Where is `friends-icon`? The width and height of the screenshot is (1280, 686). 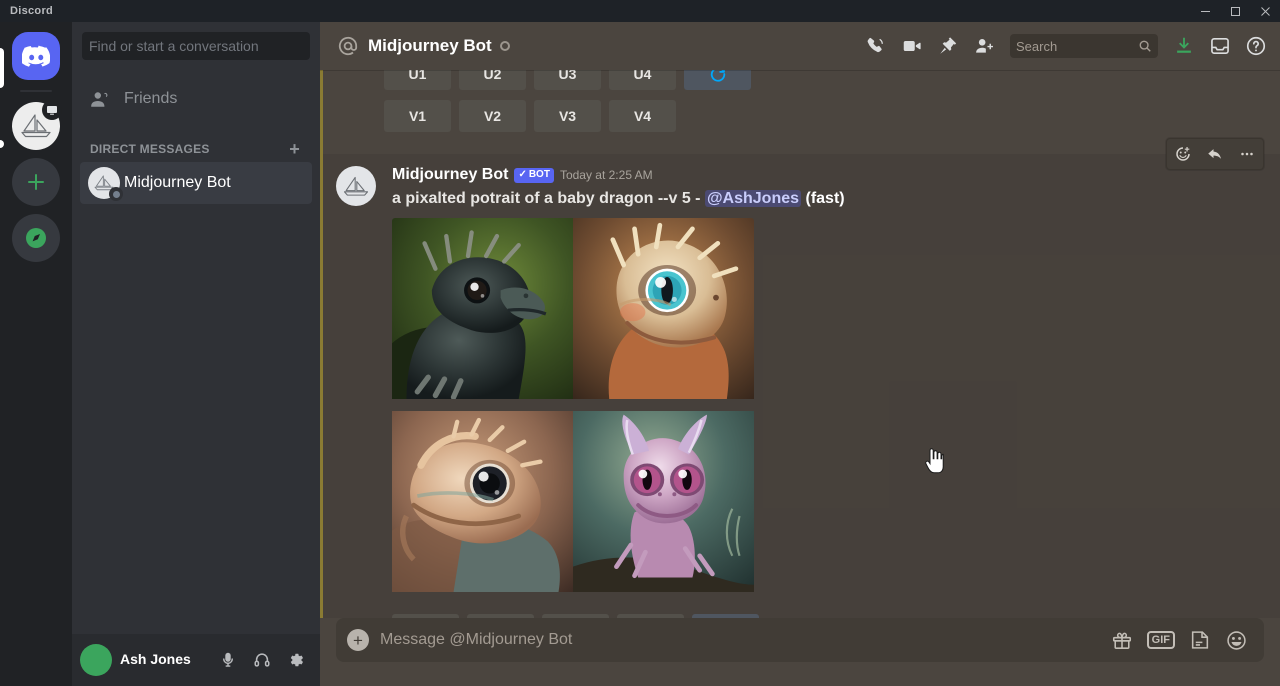
friends-icon is located at coordinates (104, 99).